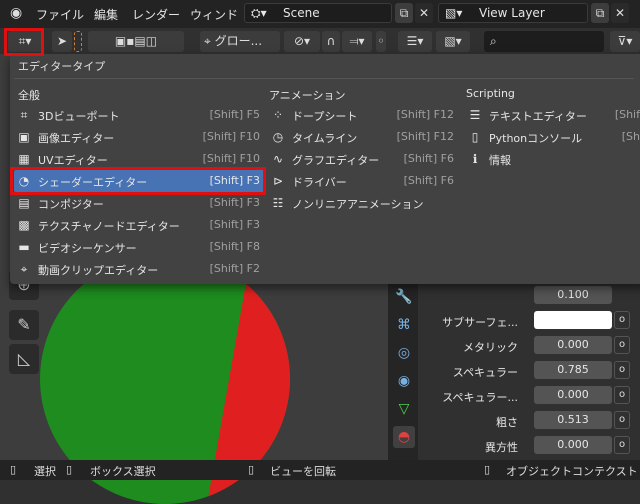 This screenshot has width=640, height=504. Describe the element at coordinates (307, 95) in the screenshot. I see `animation-heading: アニメーション` at that location.